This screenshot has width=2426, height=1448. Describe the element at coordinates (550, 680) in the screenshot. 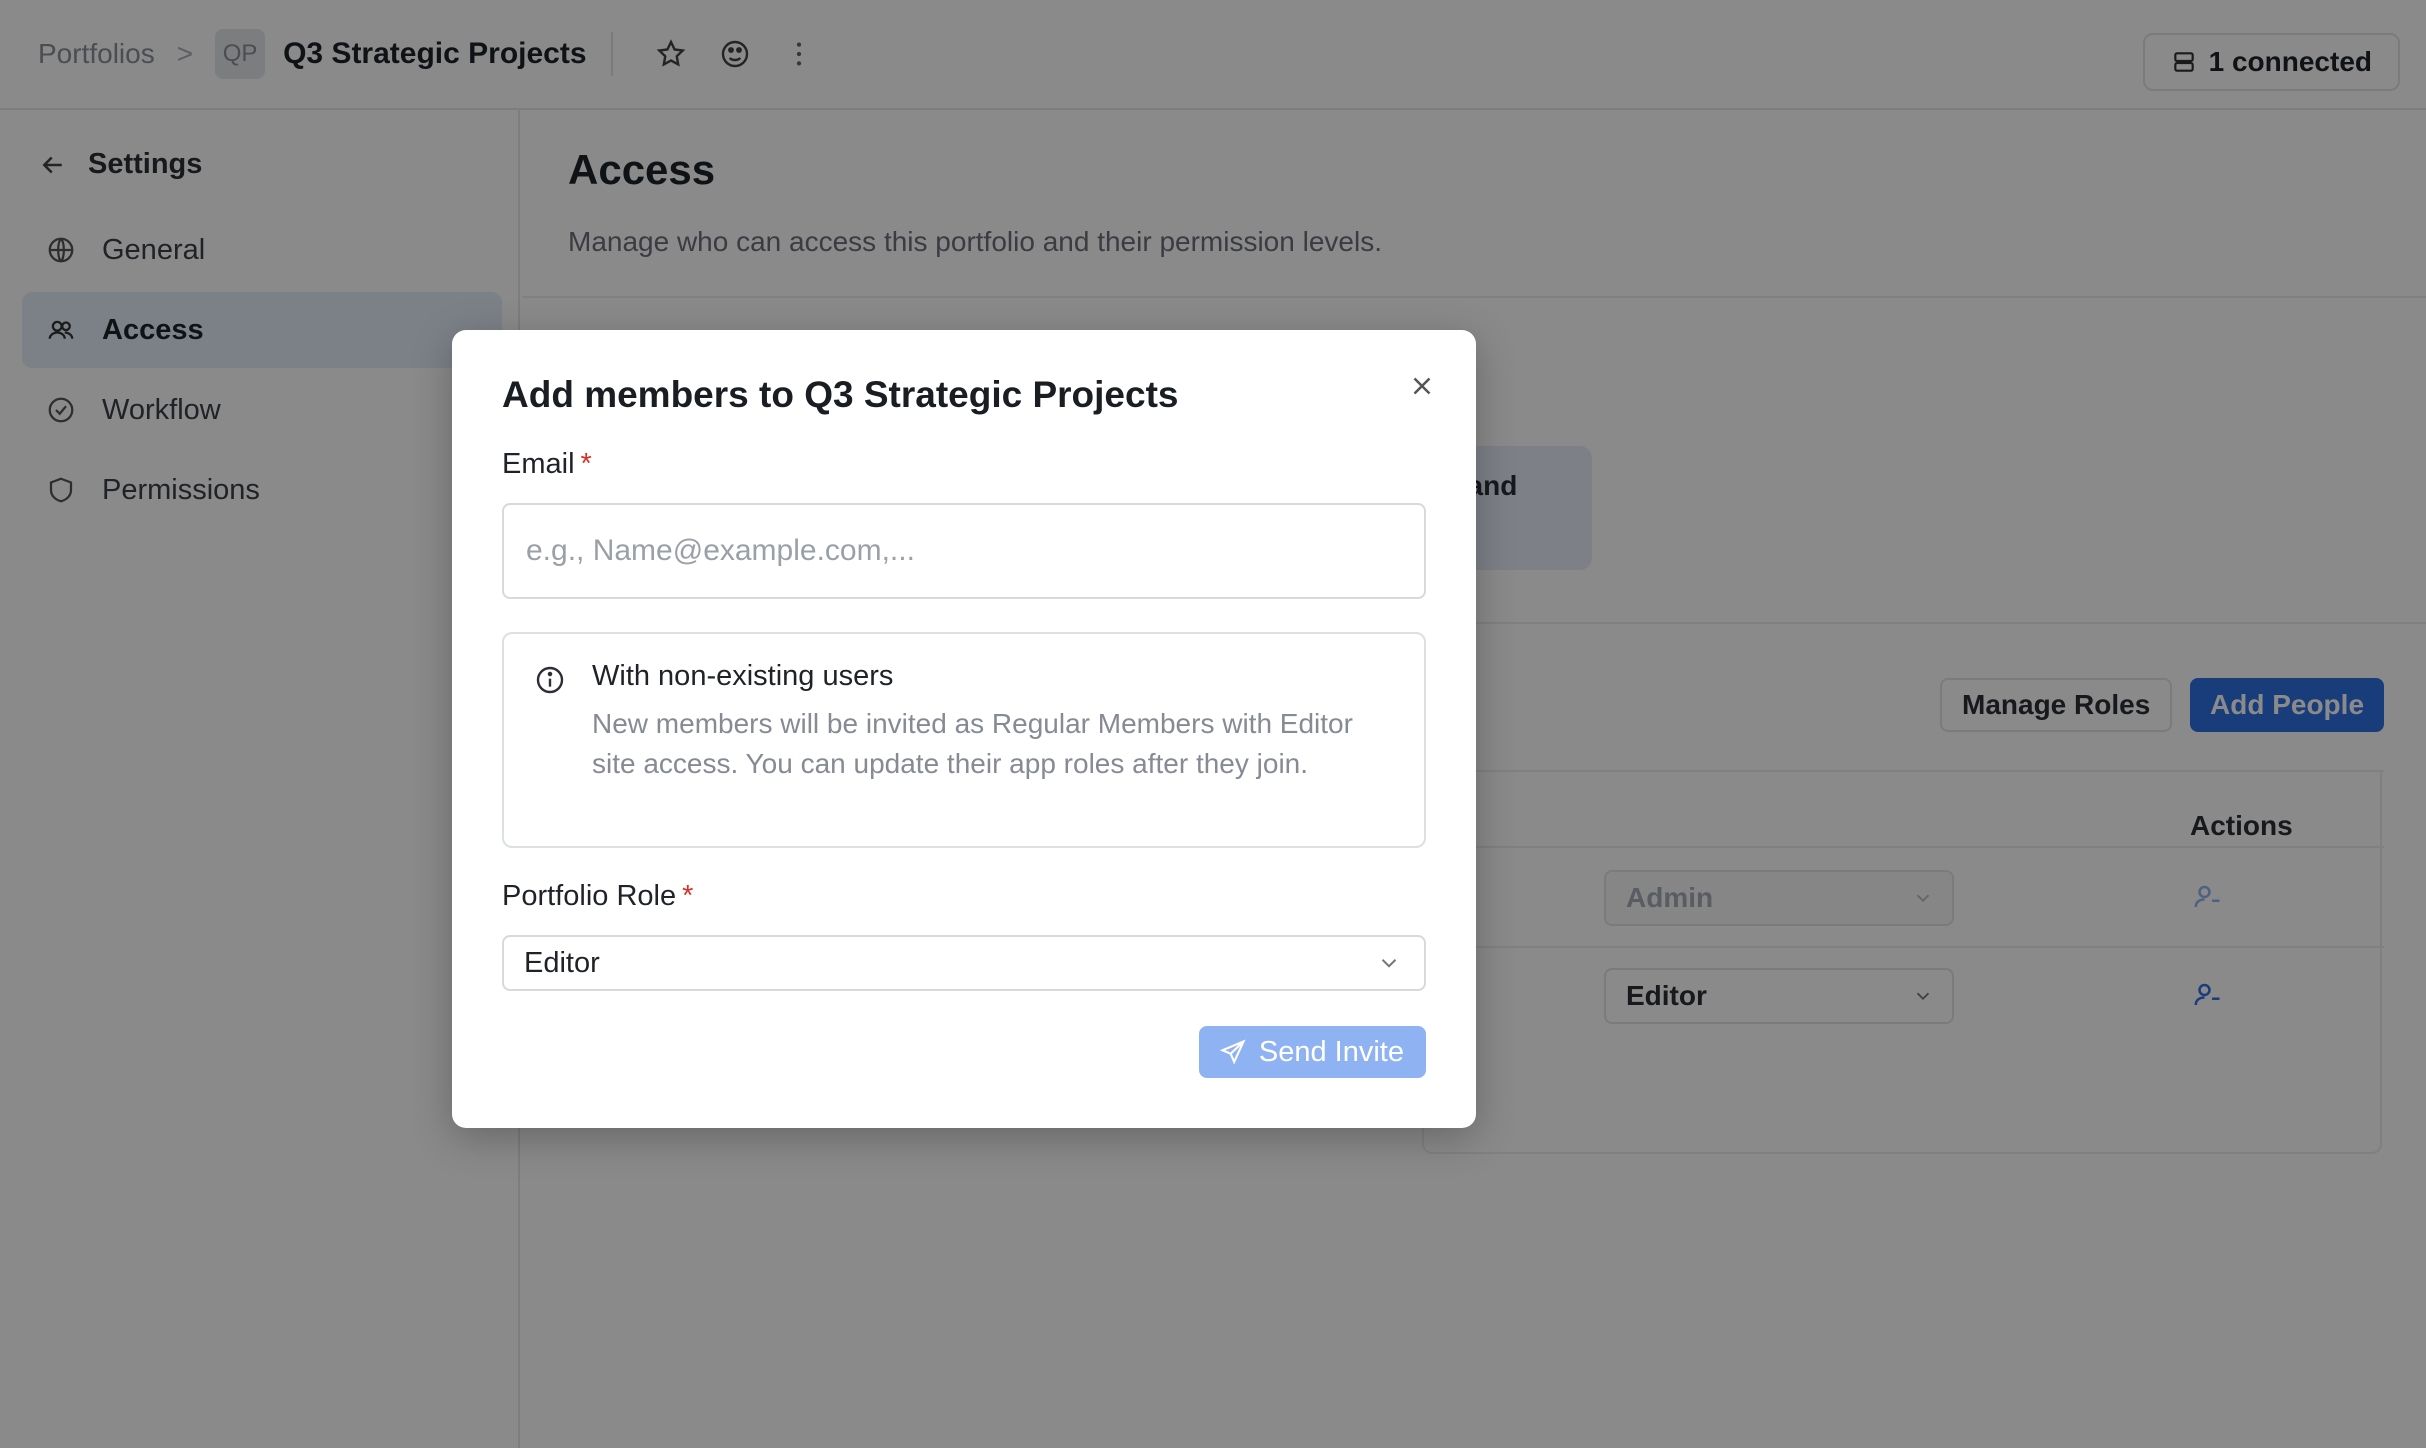

I see `info-icon` at that location.